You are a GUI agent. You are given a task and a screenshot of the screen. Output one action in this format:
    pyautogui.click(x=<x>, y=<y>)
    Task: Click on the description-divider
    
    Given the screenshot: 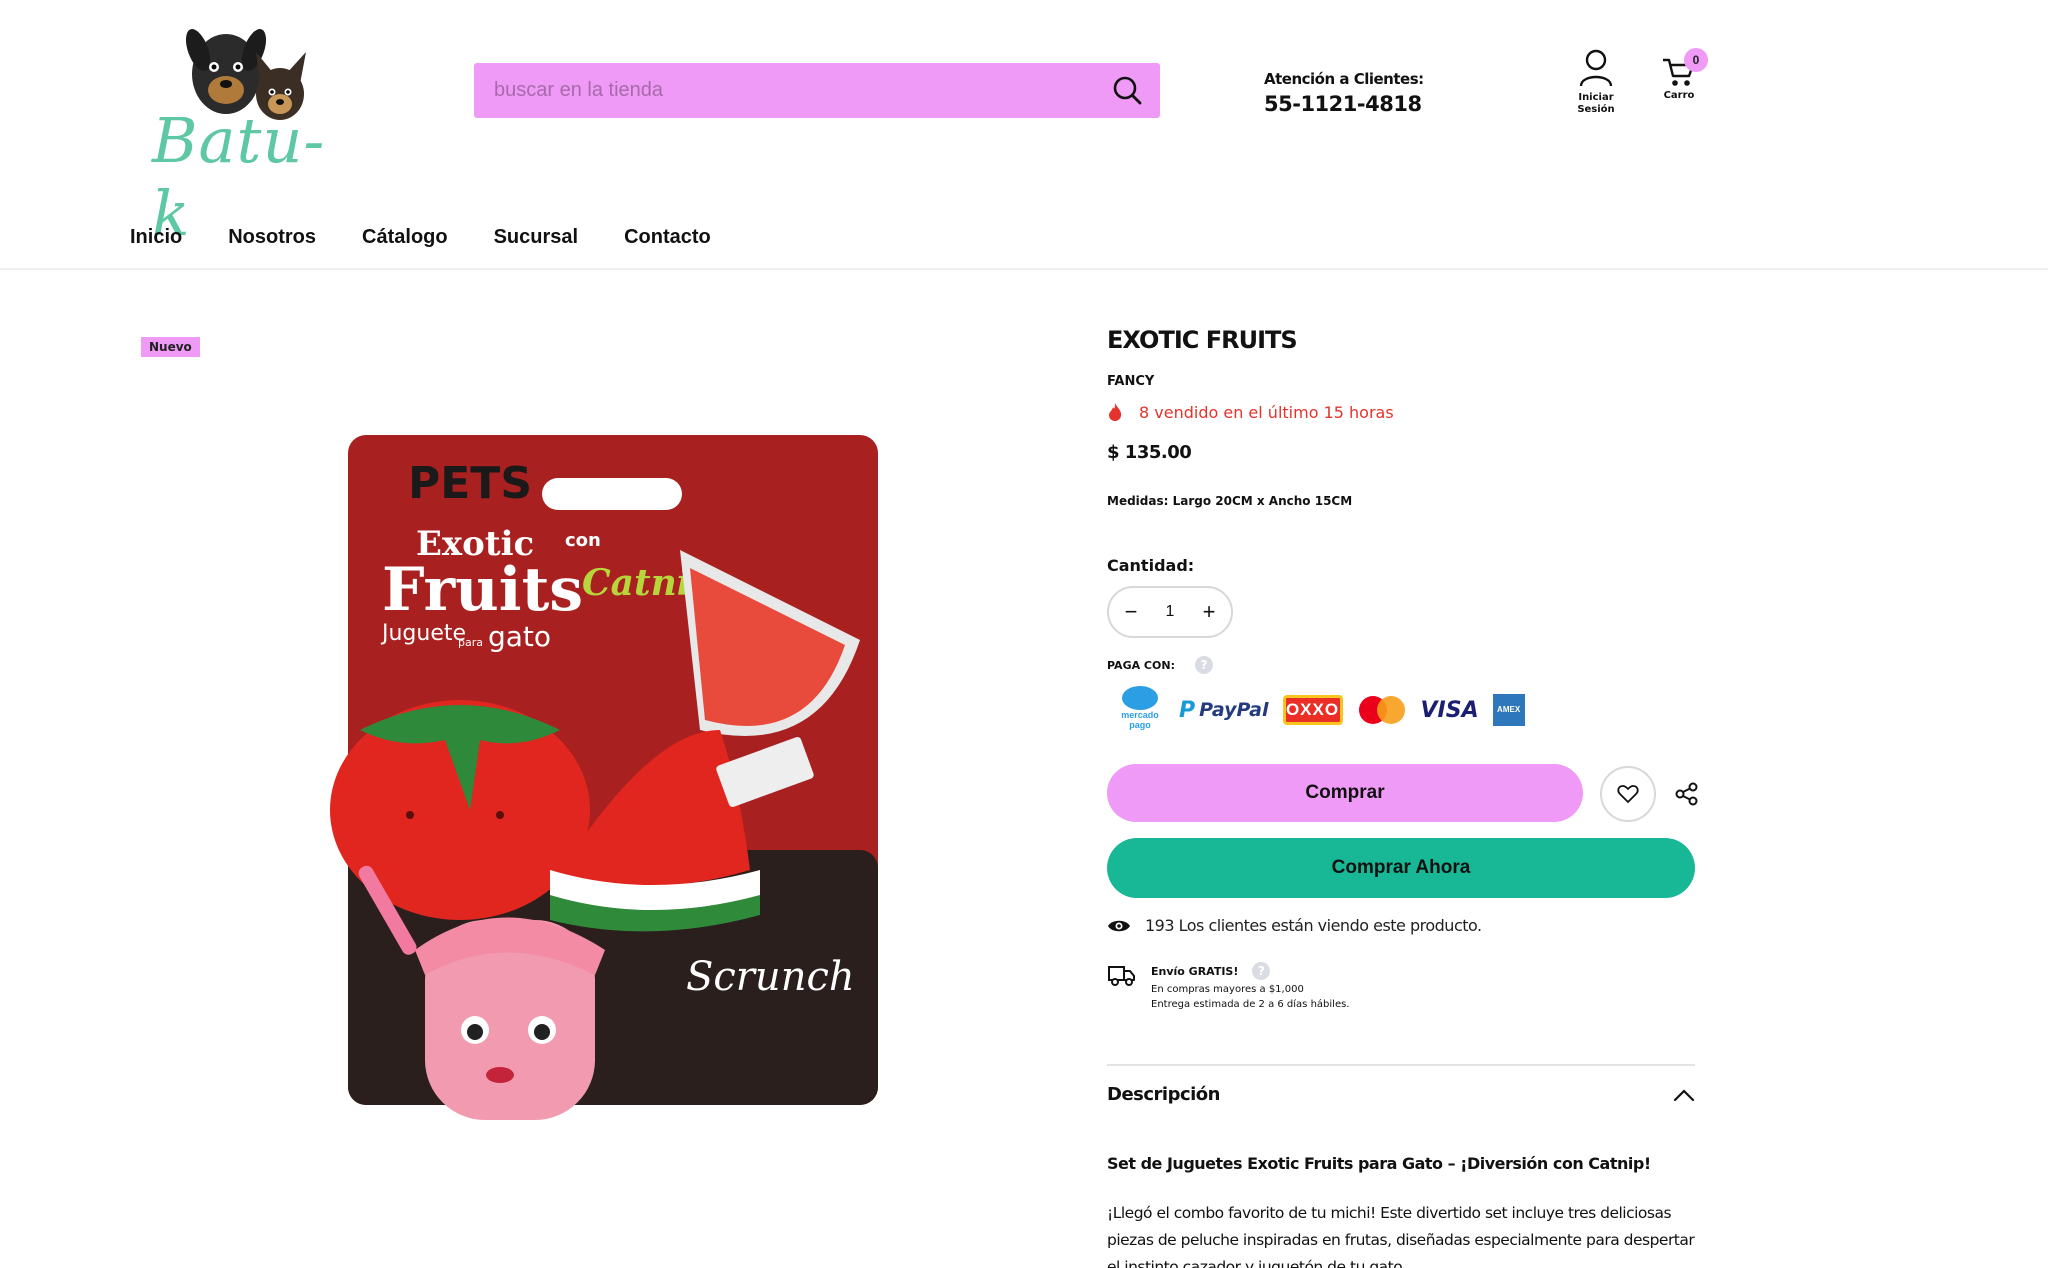 What is the action you would take?
    pyautogui.click(x=1401, y=1065)
    